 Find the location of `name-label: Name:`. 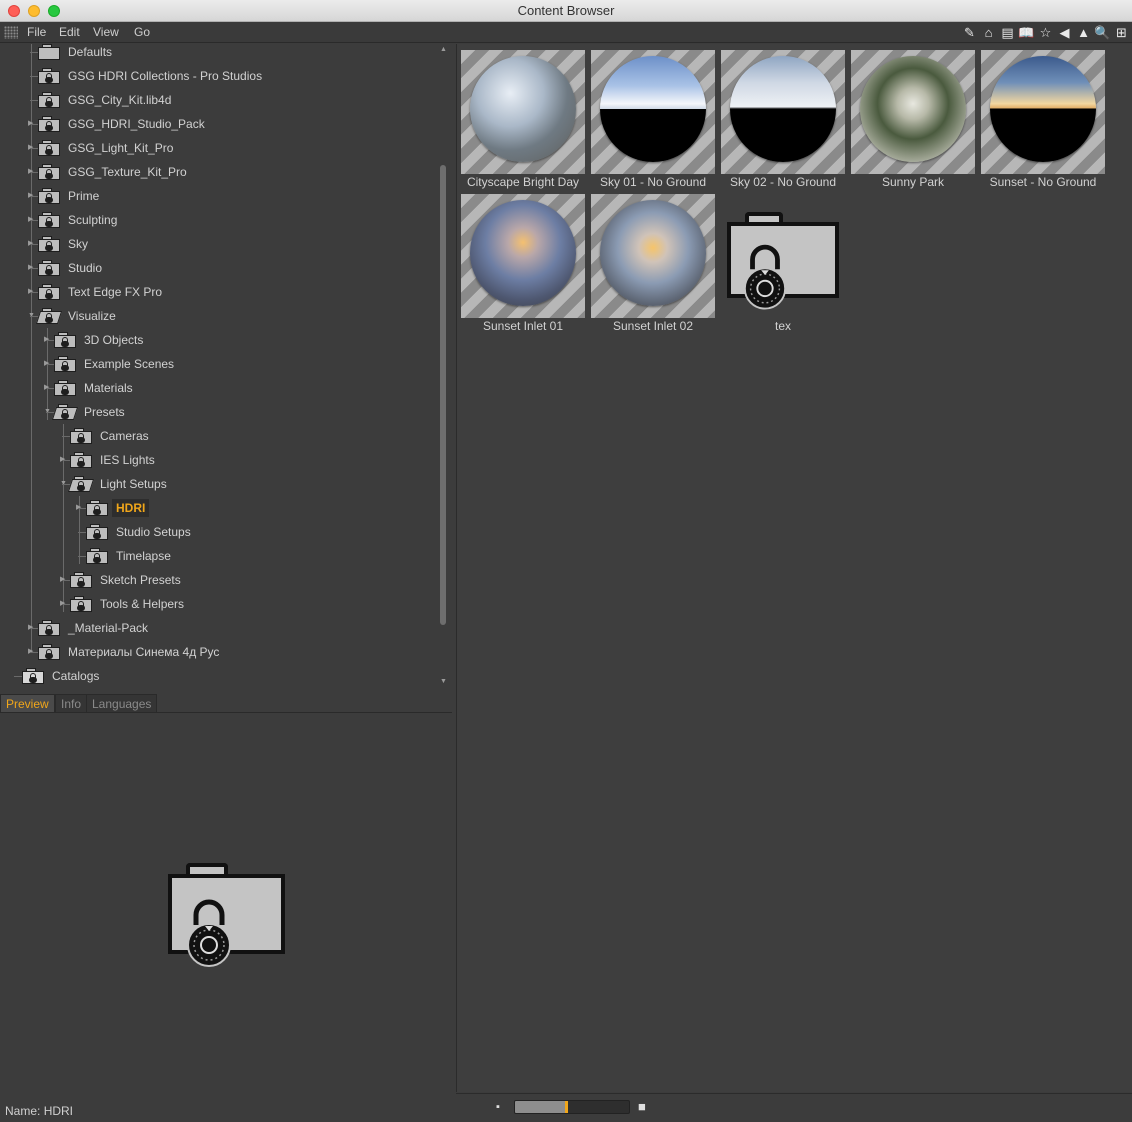

name-label: Name: is located at coordinates (23, 1111).